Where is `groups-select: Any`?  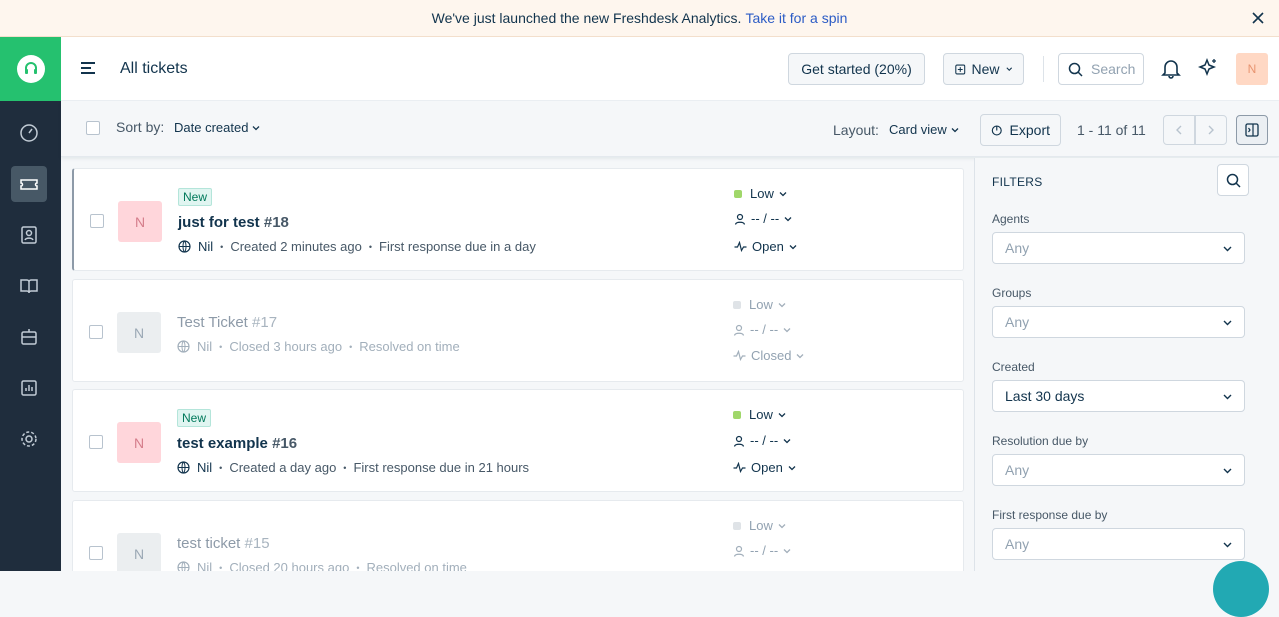
groups-select: Any is located at coordinates (1118, 322).